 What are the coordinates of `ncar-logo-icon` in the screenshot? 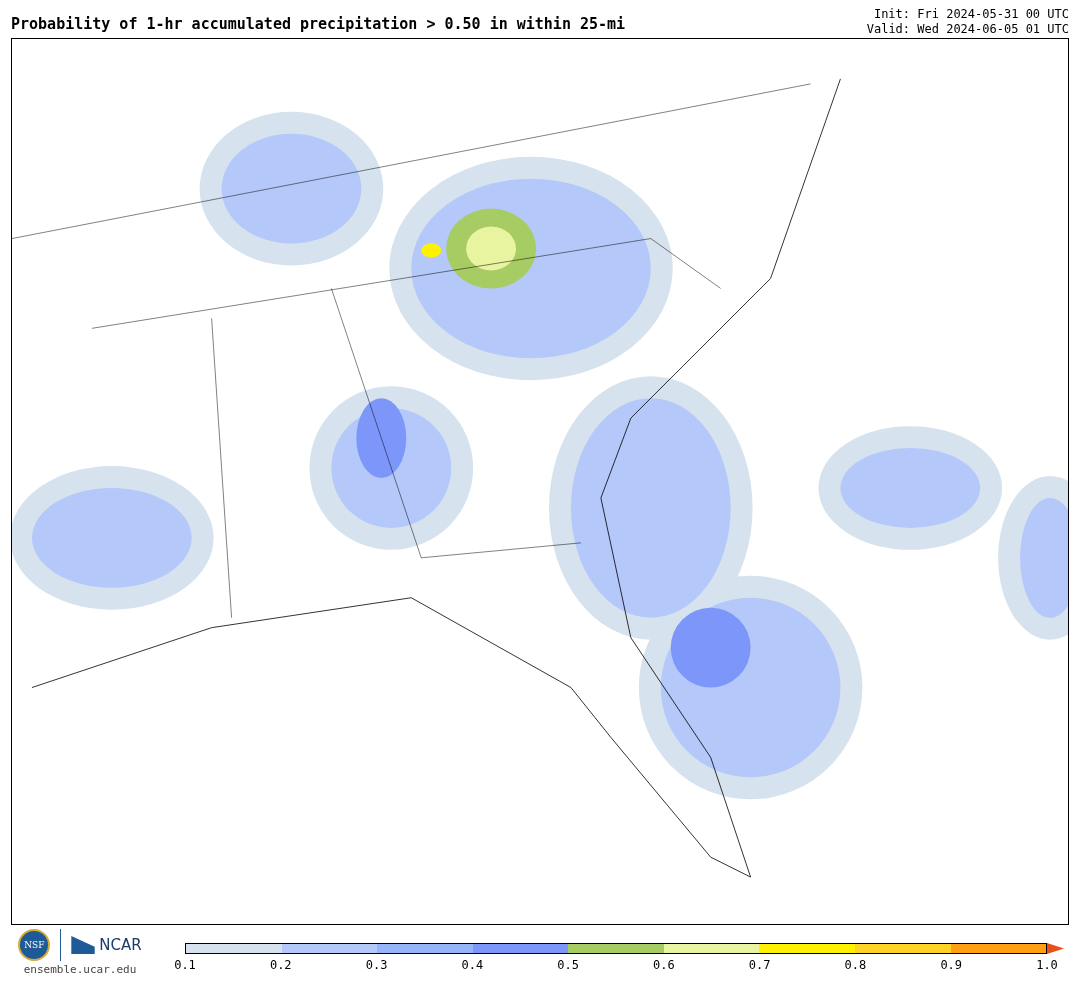 It's located at (83, 945).